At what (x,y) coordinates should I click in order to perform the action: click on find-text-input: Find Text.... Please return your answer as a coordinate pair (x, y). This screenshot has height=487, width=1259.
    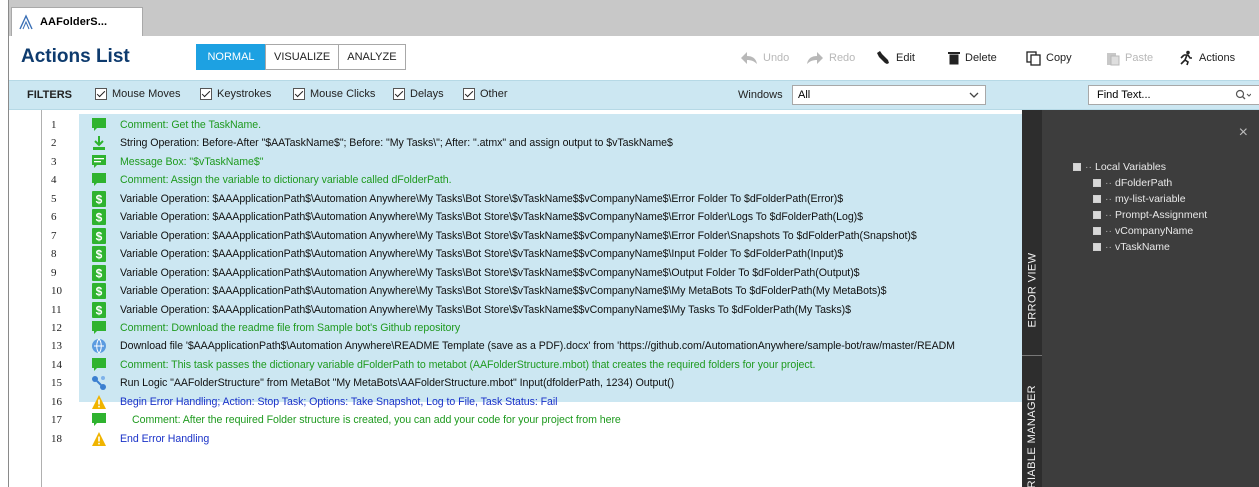
    Looking at the image, I should click on (1173, 95).